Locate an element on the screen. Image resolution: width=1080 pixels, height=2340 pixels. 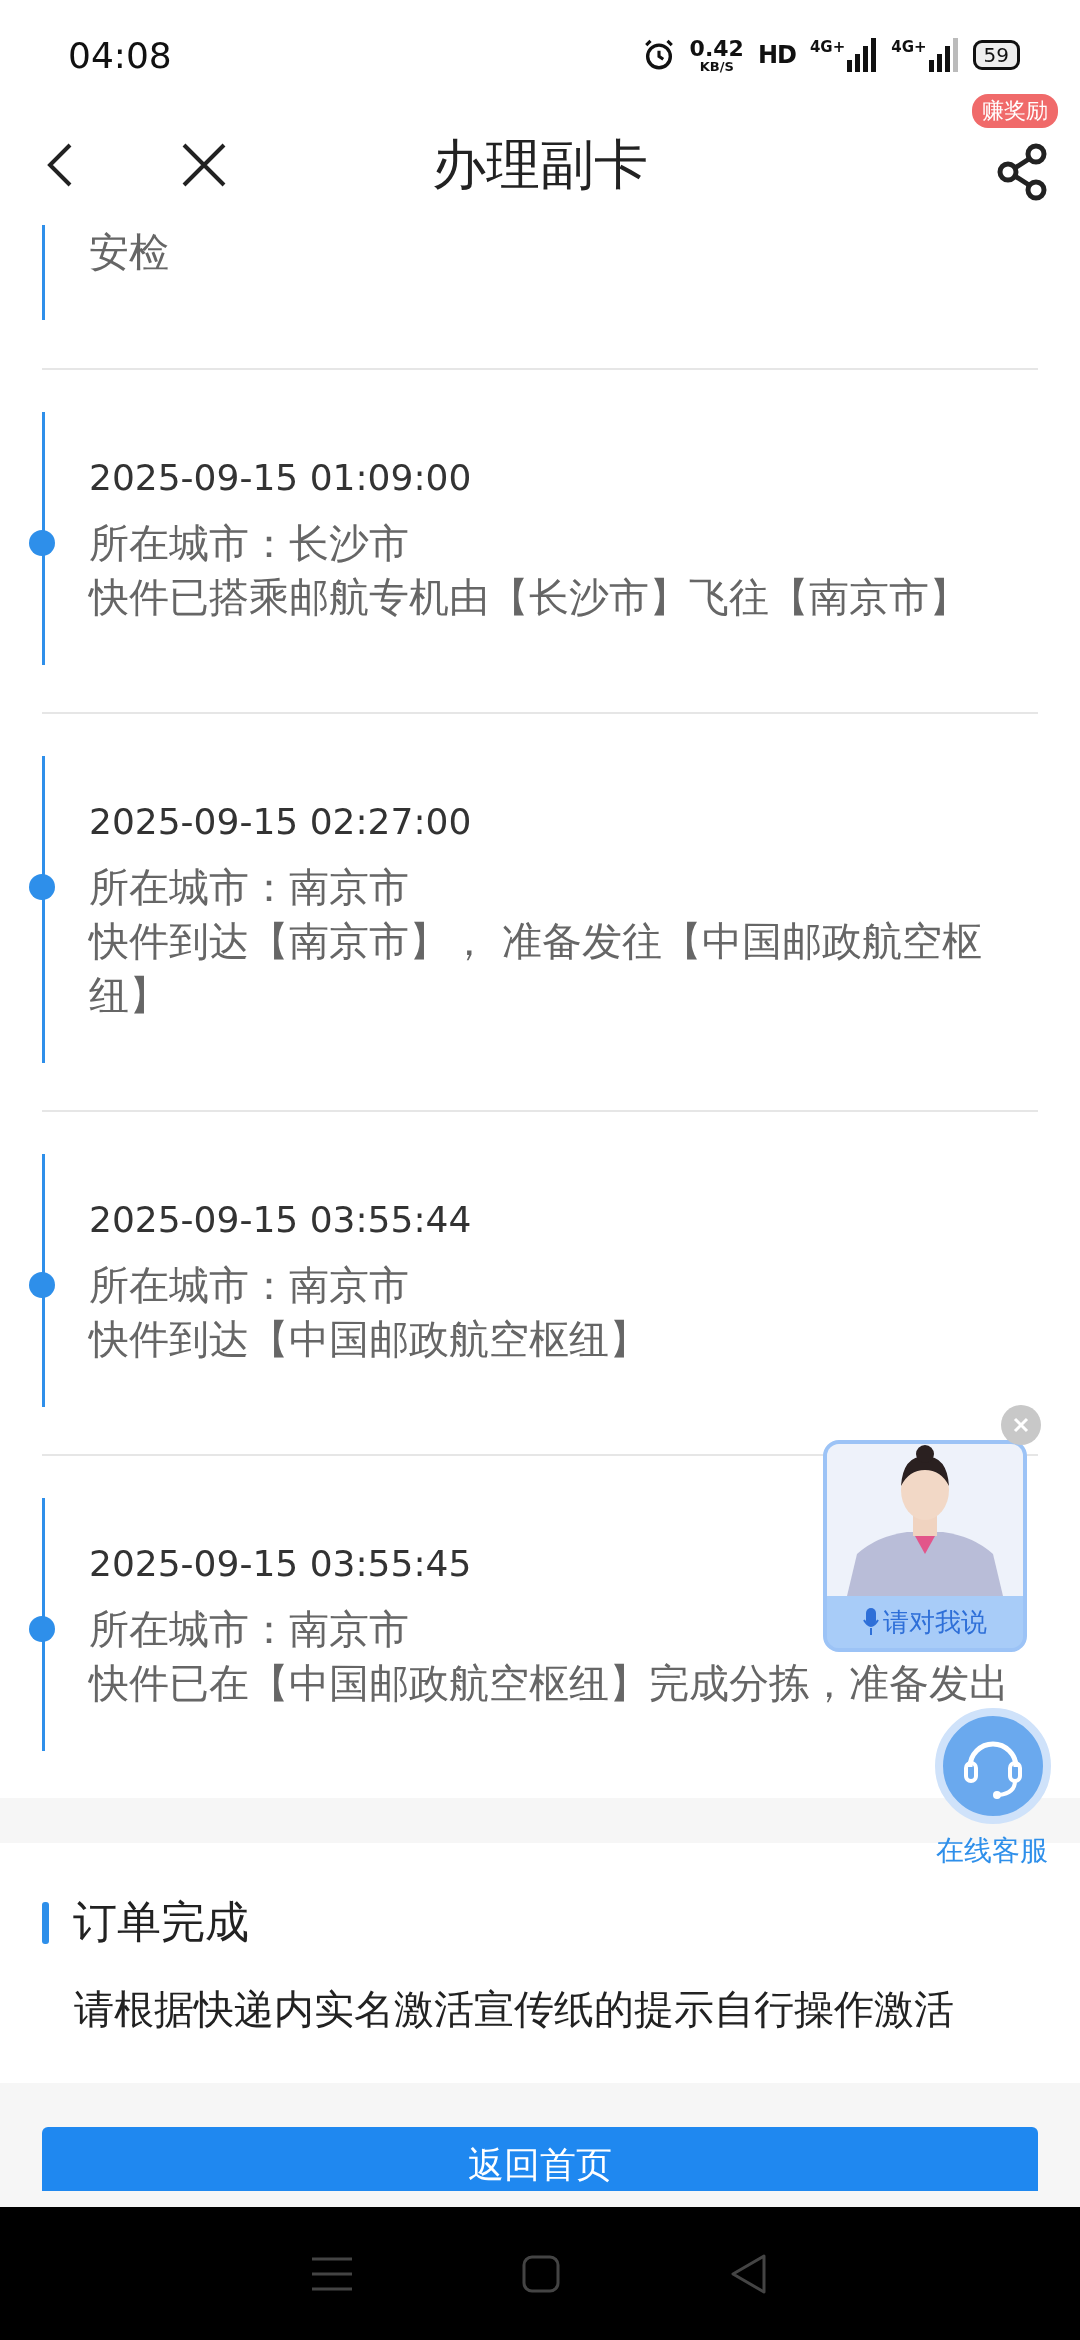
tracking-detail: 快件到达【南京市】， 准备发往【中国邮政航空枢纽】 is located at coordinates (536, 968).